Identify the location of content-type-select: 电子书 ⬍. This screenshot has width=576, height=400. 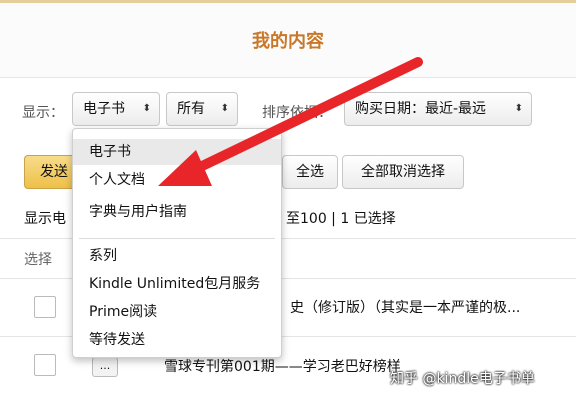
(116, 109).